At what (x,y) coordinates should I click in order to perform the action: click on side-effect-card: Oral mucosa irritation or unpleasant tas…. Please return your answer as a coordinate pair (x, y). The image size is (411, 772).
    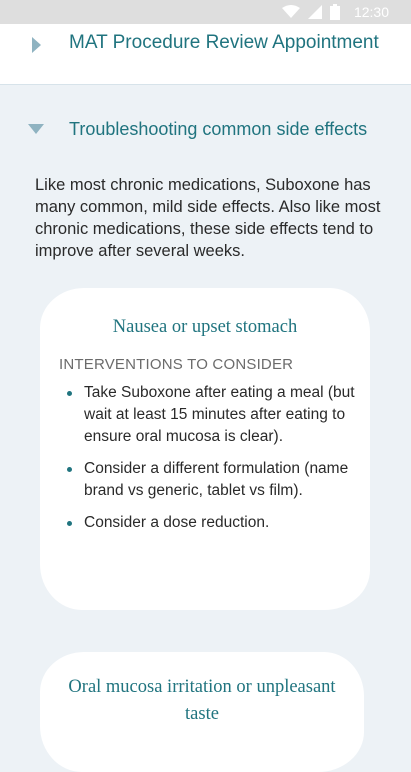
    Looking at the image, I should click on (202, 712).